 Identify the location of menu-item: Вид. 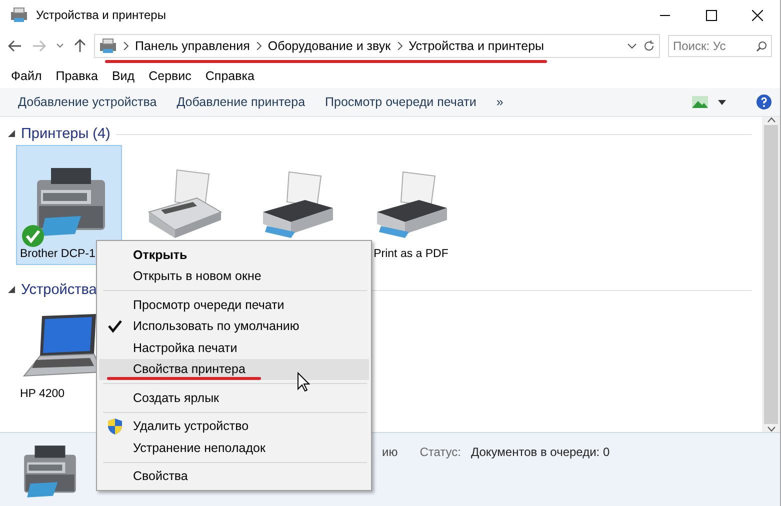
(123, 76).